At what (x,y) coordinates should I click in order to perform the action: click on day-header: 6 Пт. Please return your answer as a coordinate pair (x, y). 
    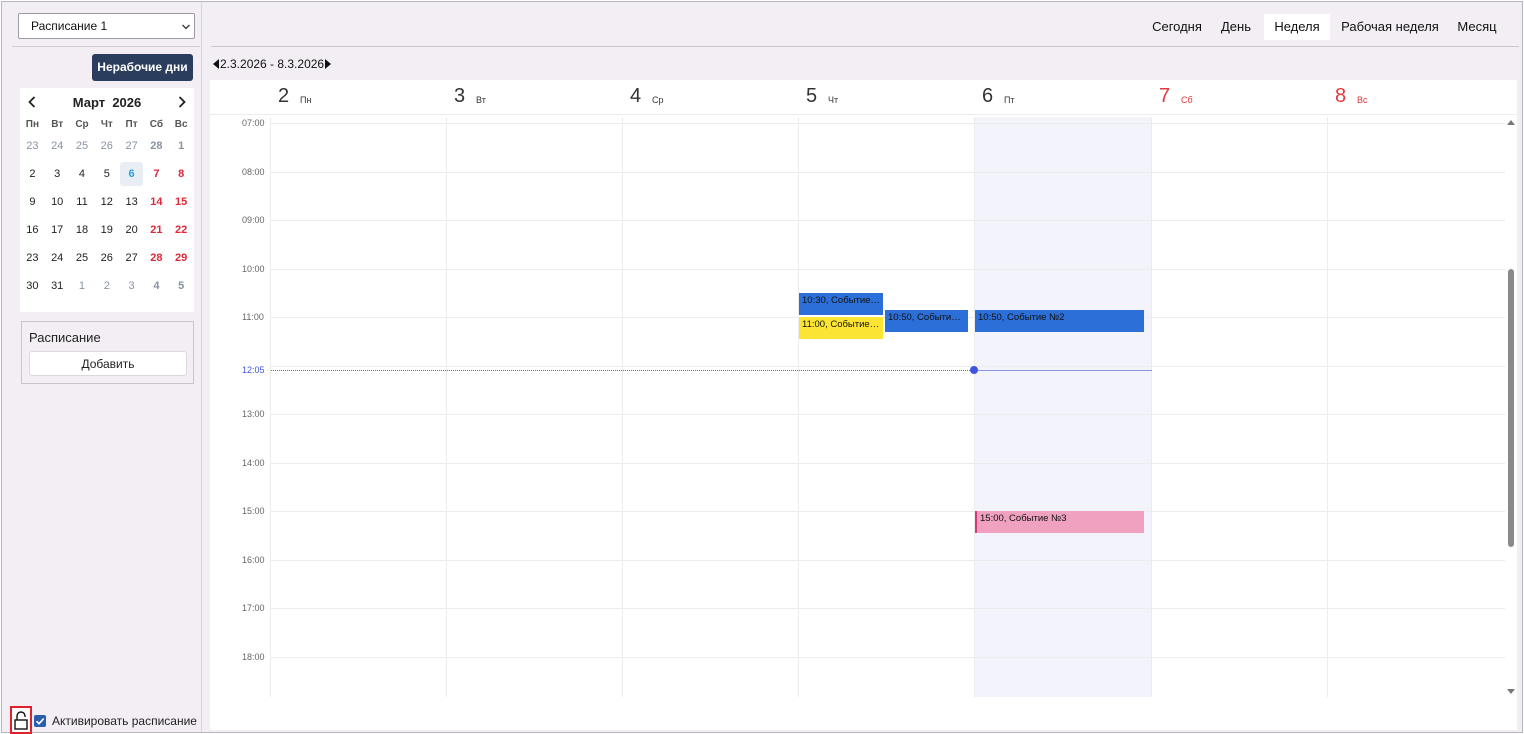
    Looking at the image, I should click on (1062, 97).